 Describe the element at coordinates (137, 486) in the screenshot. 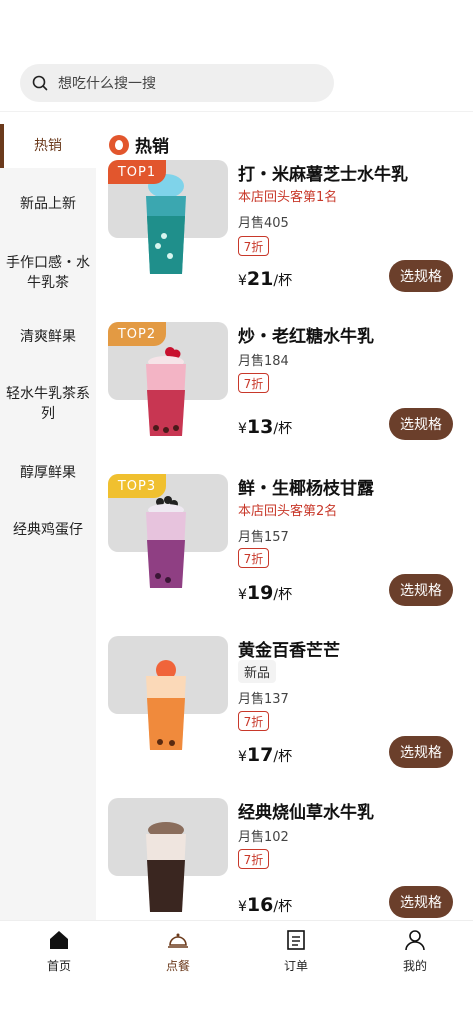

I see `rank-badge: TOP3` at that location.